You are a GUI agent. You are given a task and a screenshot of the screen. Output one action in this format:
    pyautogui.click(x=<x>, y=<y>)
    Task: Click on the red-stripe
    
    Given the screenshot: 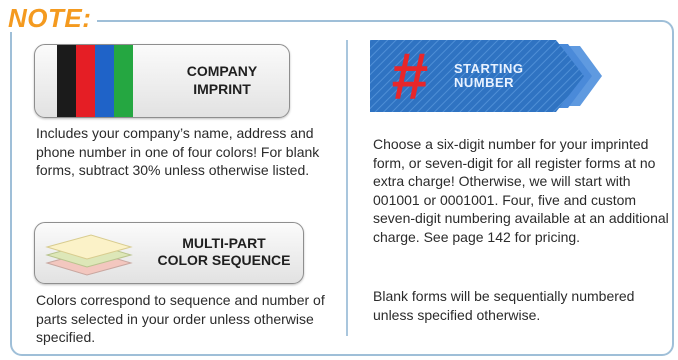 What is the action you would take?
    pyautogui.click(x=85, y=81)
    